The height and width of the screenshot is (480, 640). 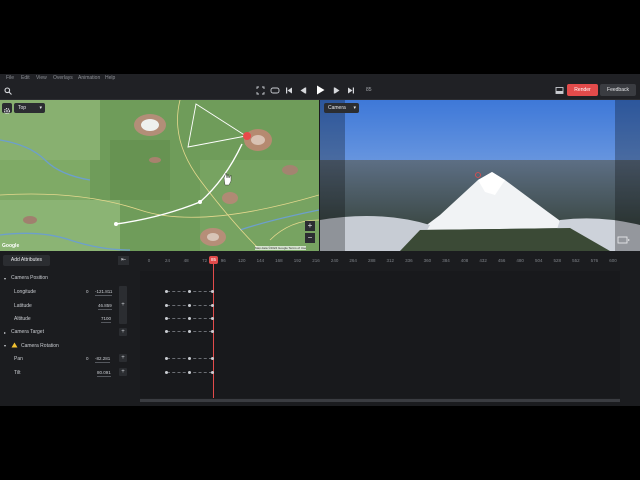 What do you see at coordinates (11, 246) in the screenshot?
I see `google-logo: Google` at bounding box center [11, 246].